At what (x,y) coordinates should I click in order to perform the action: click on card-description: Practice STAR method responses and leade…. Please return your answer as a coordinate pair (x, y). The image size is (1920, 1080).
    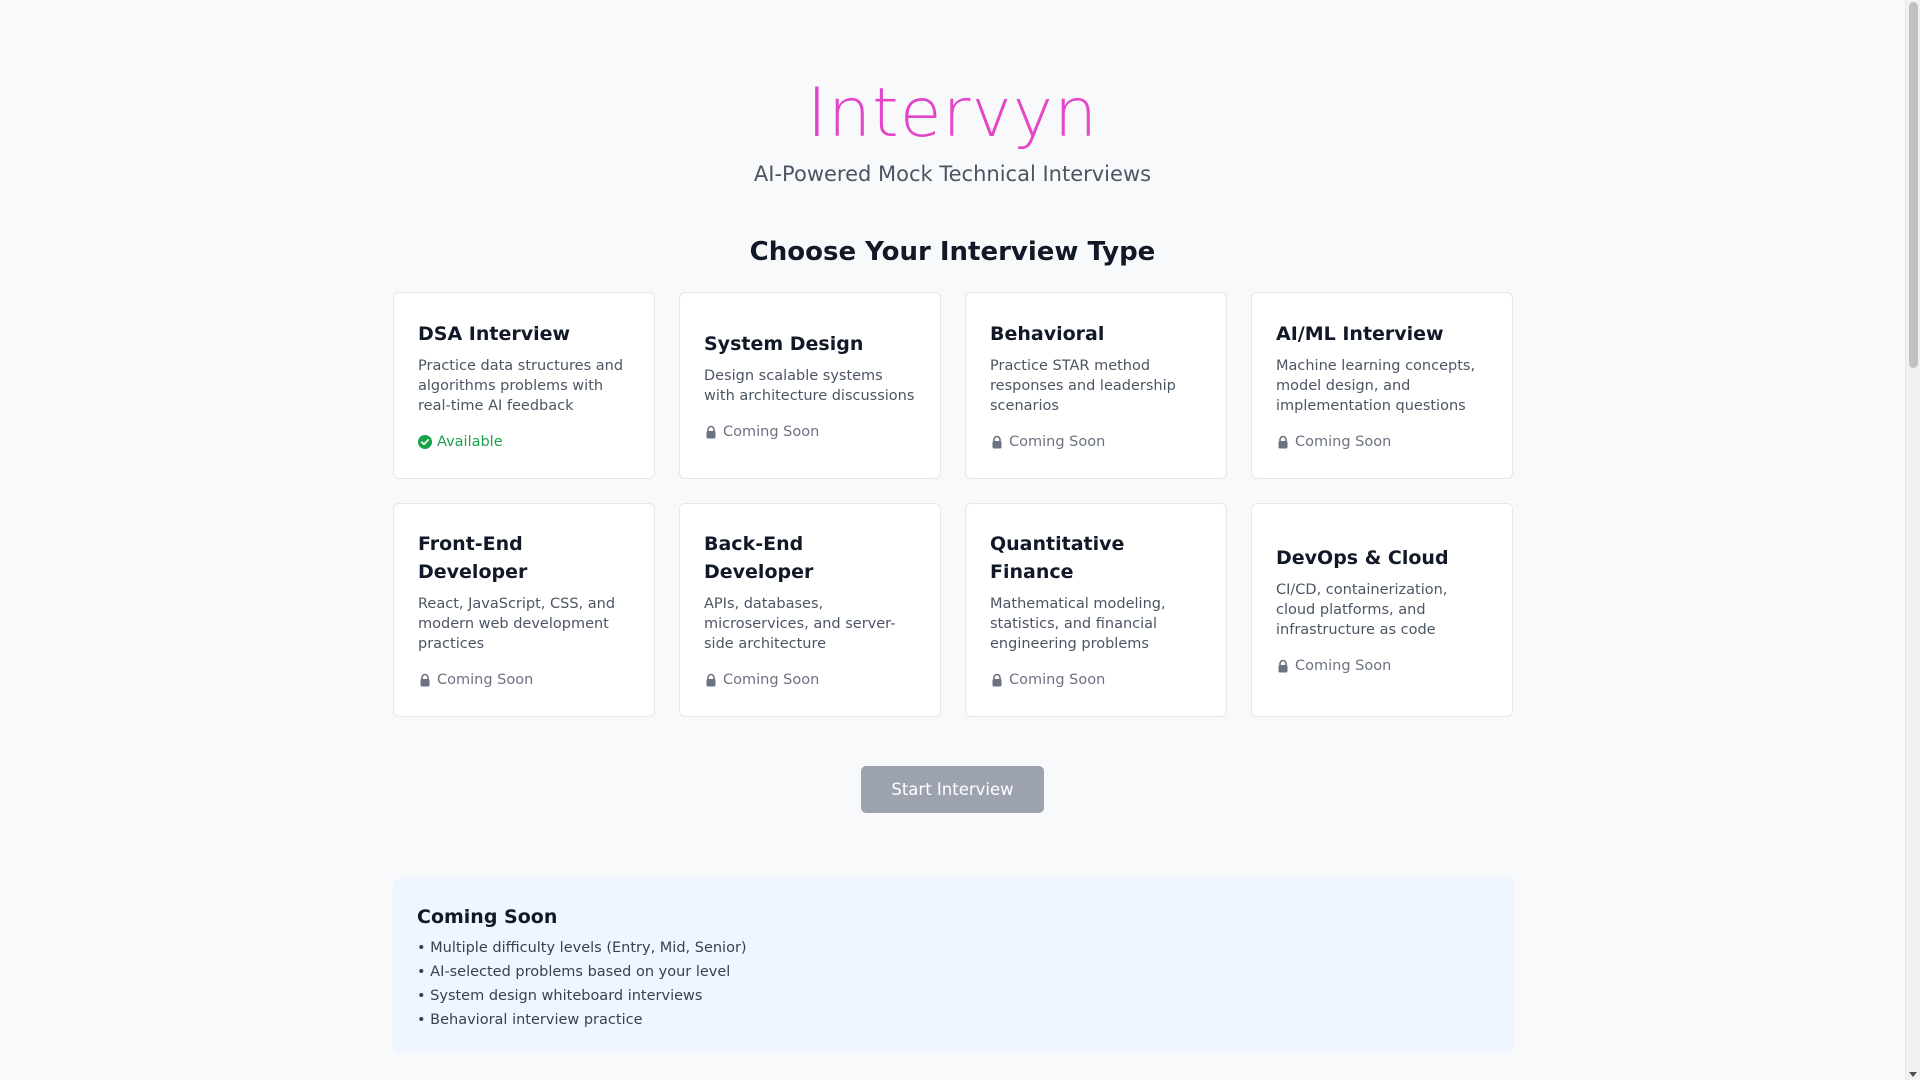
    Looking at the image, I should click on (1083, 385).